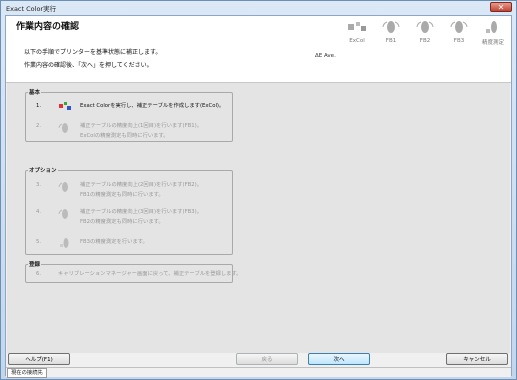 This screenshot has width=517, height=380. I want to click on step-text: 補正テーブルの精度向上(3回目)を行います(FB3)。, so click(141, 212).